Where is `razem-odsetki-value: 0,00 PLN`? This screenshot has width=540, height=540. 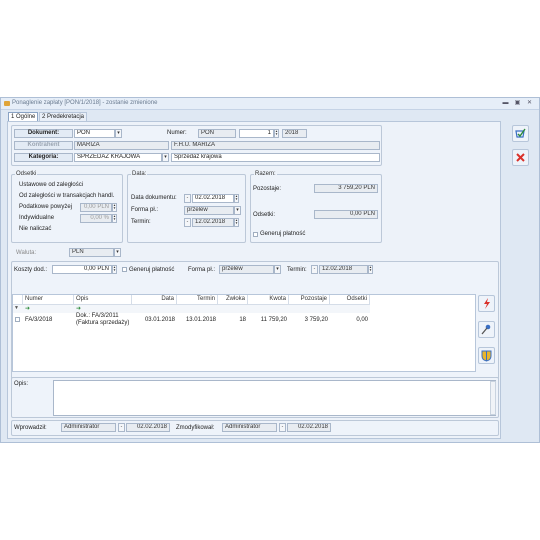 razem-odsetki-value: 0,00 PLN is located at coordinates (346, 214).